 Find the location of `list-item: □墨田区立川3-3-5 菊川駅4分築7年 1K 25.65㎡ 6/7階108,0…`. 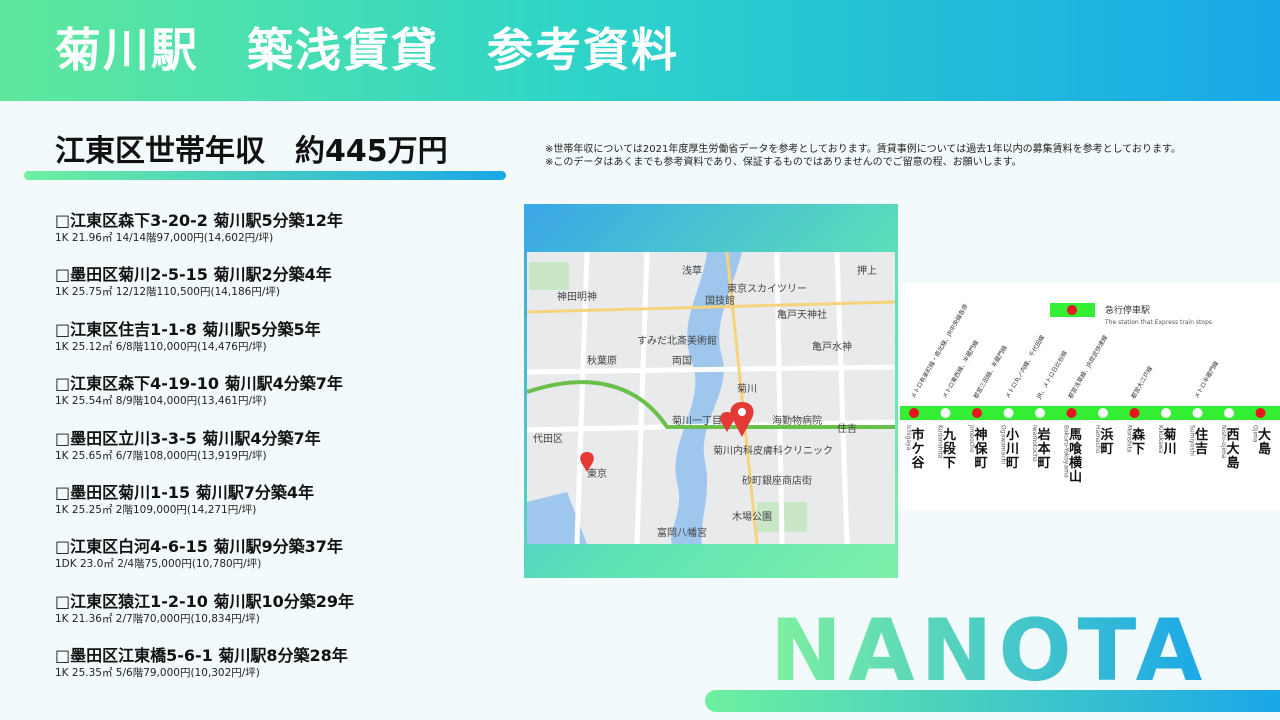

list-item: □墨田区立川3-3-5 菊川駅4分築7年 1K 25.65㎡ 6/7階108,0… is located at coordinates (290, 455).